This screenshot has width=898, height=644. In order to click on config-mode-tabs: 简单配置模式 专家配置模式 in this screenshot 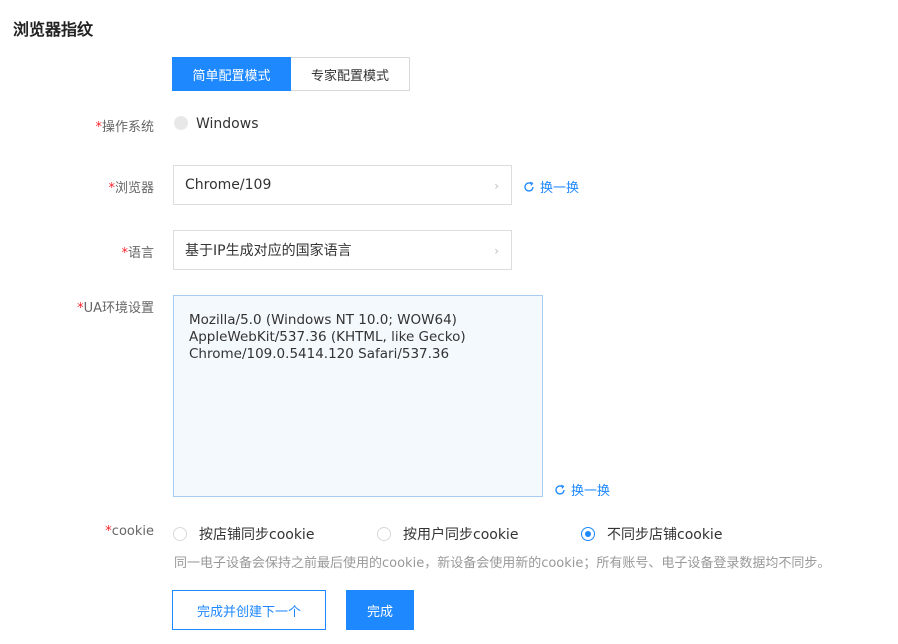, I will do `click(291, 74)`.